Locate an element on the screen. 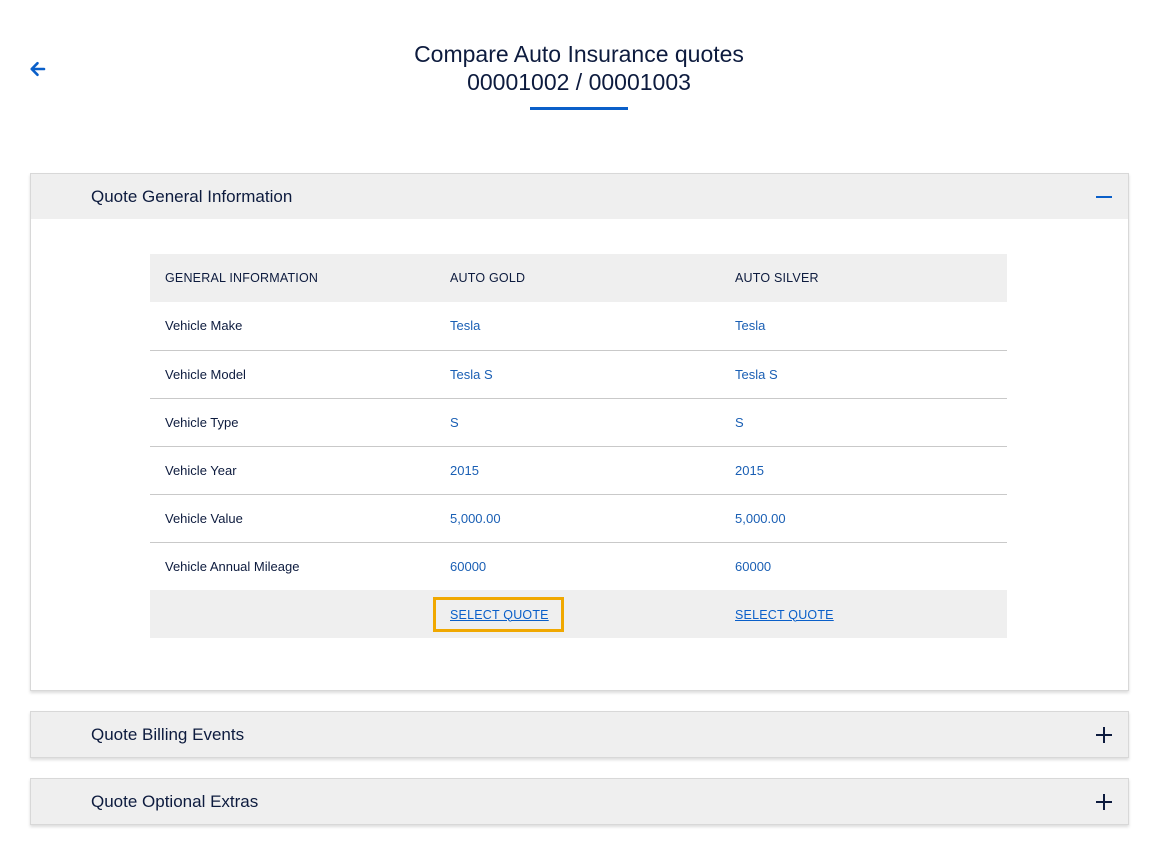 Image resolution: width=1174 pixels, height=863 pixels. panel-header-billing-events: Quote Billing Events is located at coordinates (579, 734).